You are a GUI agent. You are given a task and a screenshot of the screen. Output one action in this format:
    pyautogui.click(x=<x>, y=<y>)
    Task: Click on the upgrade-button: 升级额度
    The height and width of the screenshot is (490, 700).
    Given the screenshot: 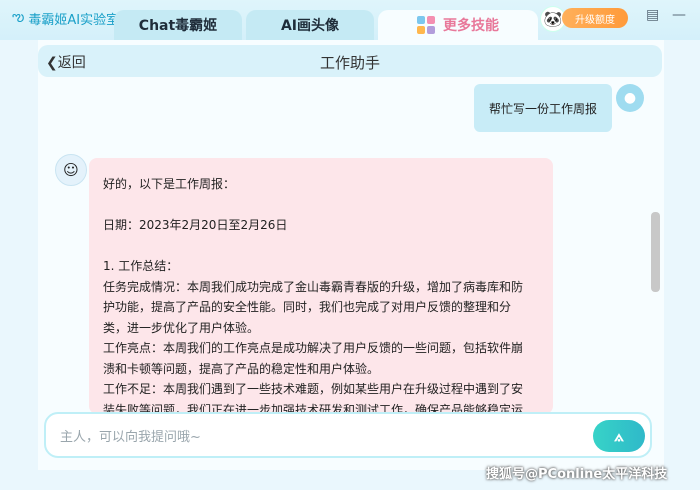 What is the action you would take?
    pyautogui.click(x=595, y=18)
    